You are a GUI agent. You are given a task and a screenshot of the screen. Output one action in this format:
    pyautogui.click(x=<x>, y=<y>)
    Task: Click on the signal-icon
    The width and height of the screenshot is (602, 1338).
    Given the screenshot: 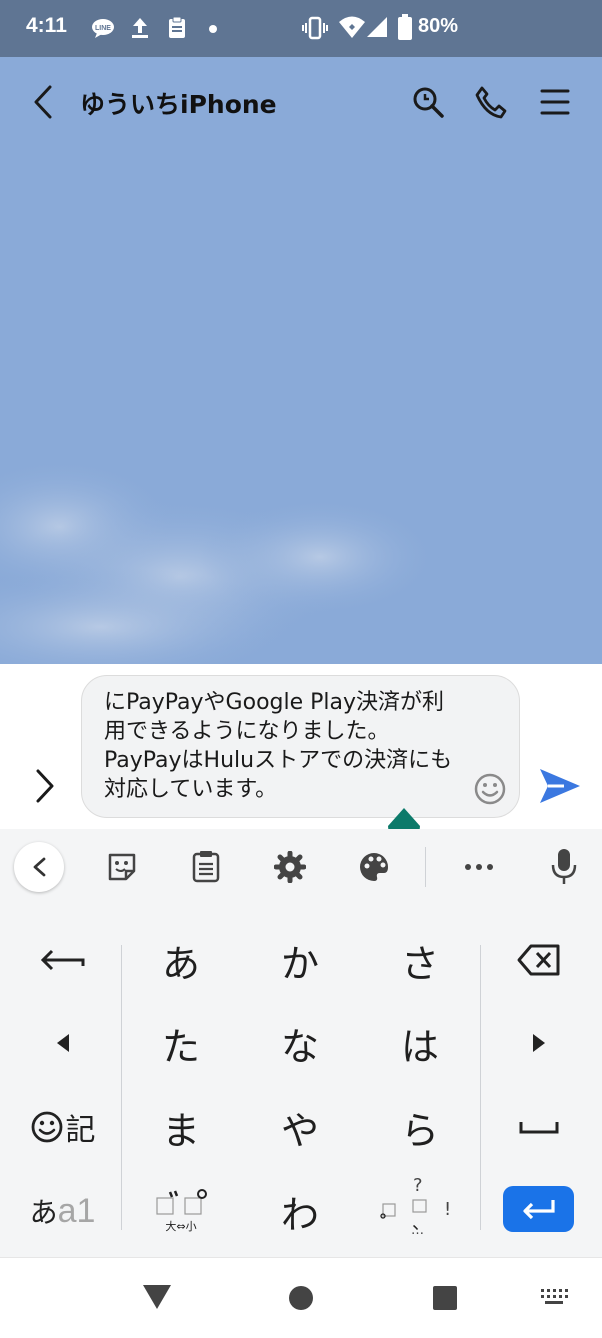 What is the action you would take?
    pyautogui.click(x=377, y=27)
    